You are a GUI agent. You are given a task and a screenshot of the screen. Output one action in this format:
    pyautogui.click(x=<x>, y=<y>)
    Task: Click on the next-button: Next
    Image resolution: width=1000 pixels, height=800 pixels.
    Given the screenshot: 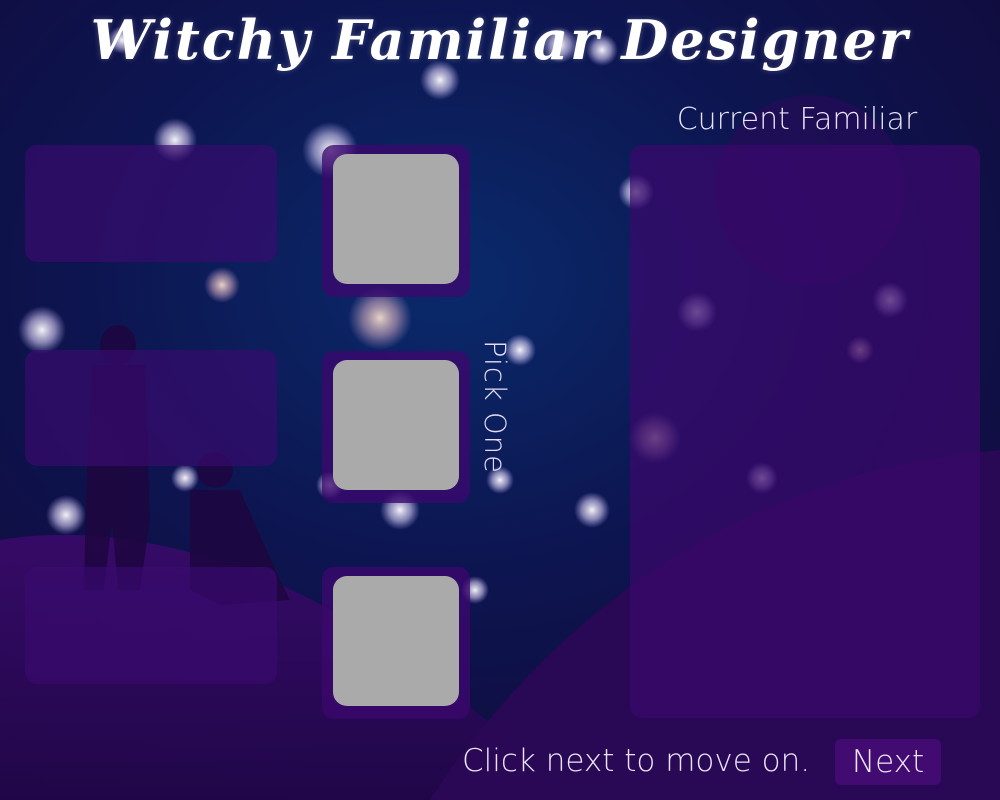 What is the action you would take?
    pyautogui.click(x=888, y=762)
    